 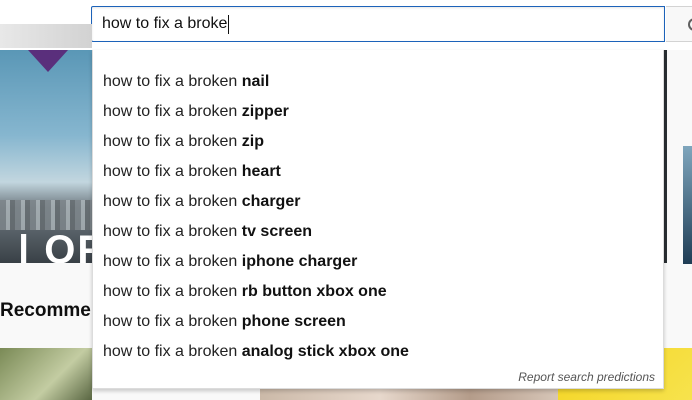 What do you see at coordinates (46, 374) in the screenshot?
I see `video-thumbnail` at bounding box center [46, 374].